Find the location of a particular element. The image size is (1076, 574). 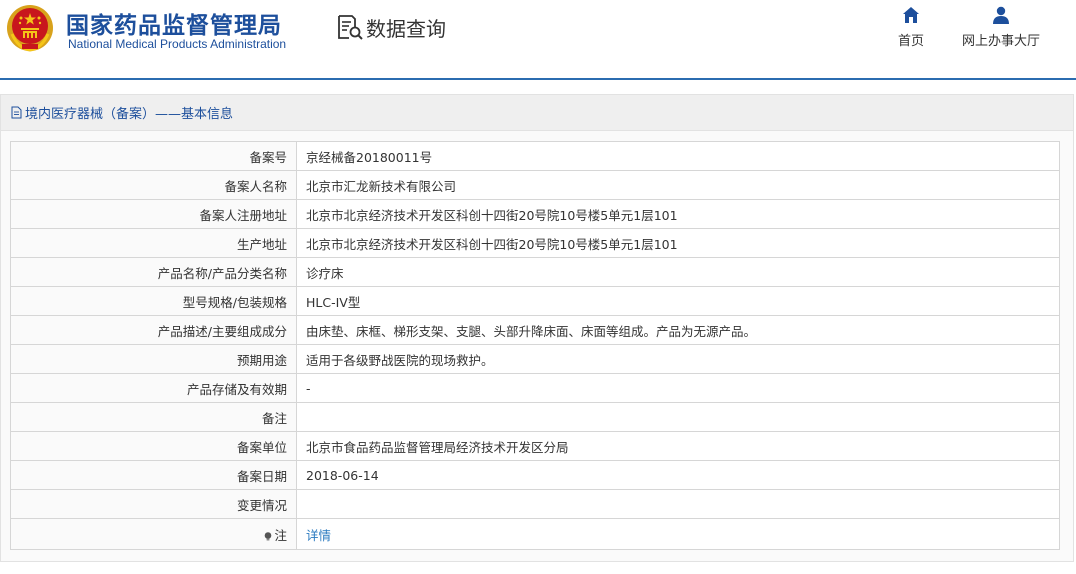

nav-online-hall: 网上办事大厅 is located at coordinates (1001, 27).